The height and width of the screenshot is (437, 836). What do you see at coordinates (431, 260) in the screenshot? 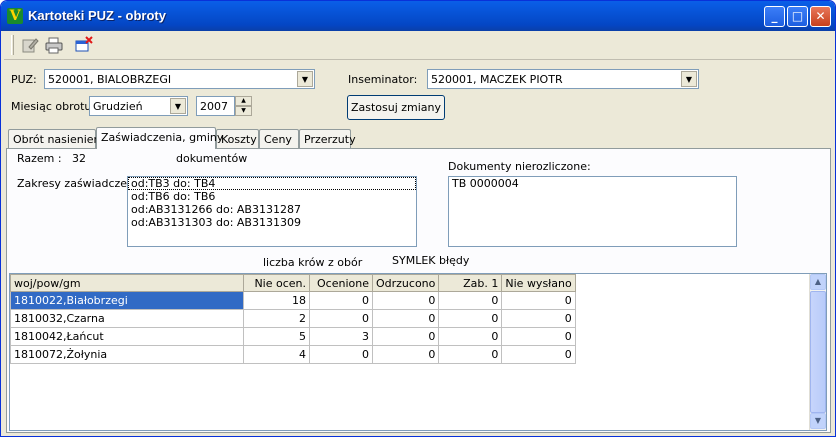
I see `symlek-caption: SYMLEK błędy` at bounding box center [431, 260].